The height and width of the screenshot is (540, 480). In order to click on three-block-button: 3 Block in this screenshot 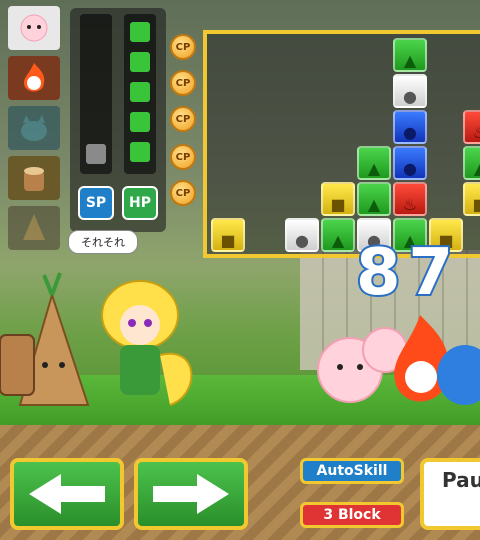, I will do `click(352, 515)`.